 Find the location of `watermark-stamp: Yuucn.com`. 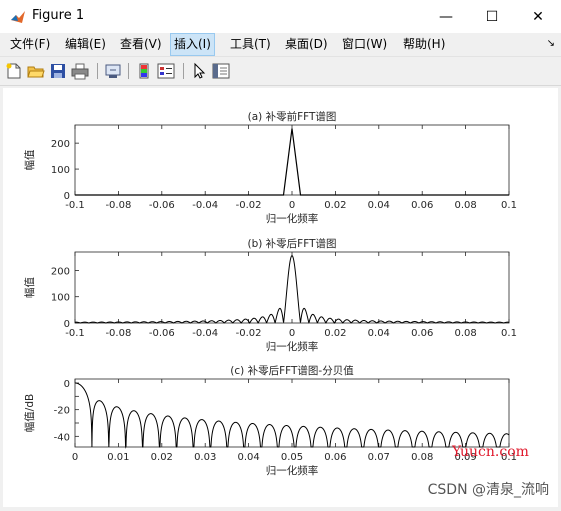

watermark-stamp: Yuucn.com is located at coordinates (490, 452).